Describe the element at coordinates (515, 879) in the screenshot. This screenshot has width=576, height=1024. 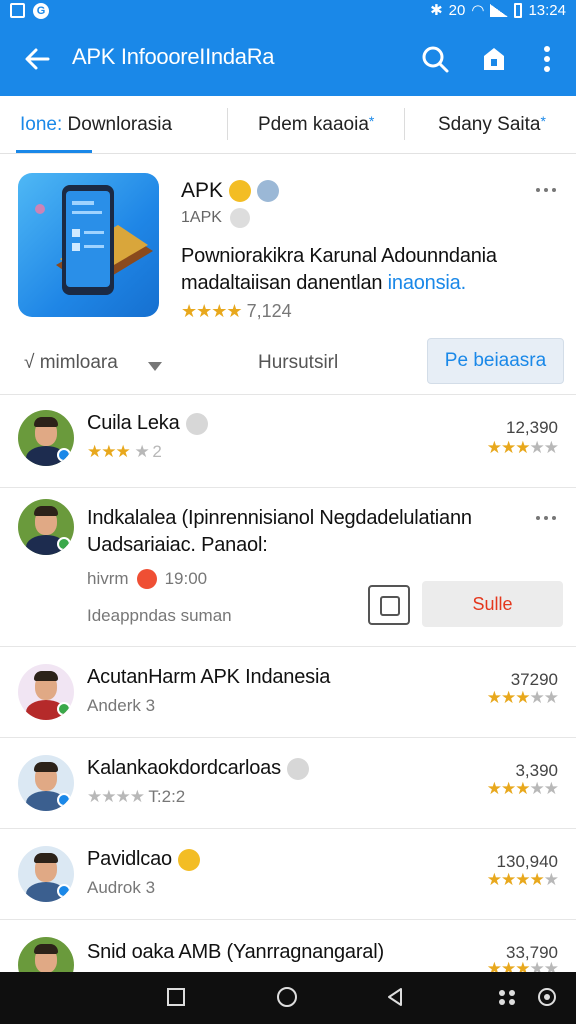
I see `stars-filled: ★★★★` at that location.